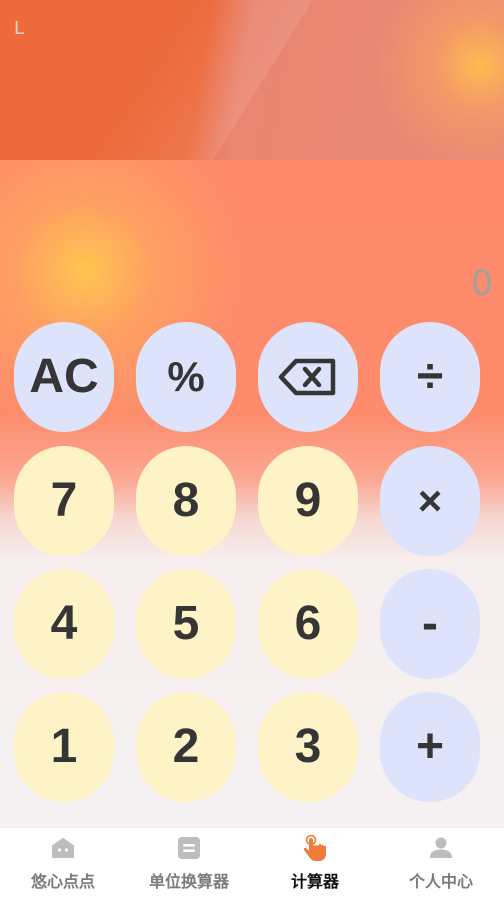  I want to click on minus-button: -, so click(430, 624).